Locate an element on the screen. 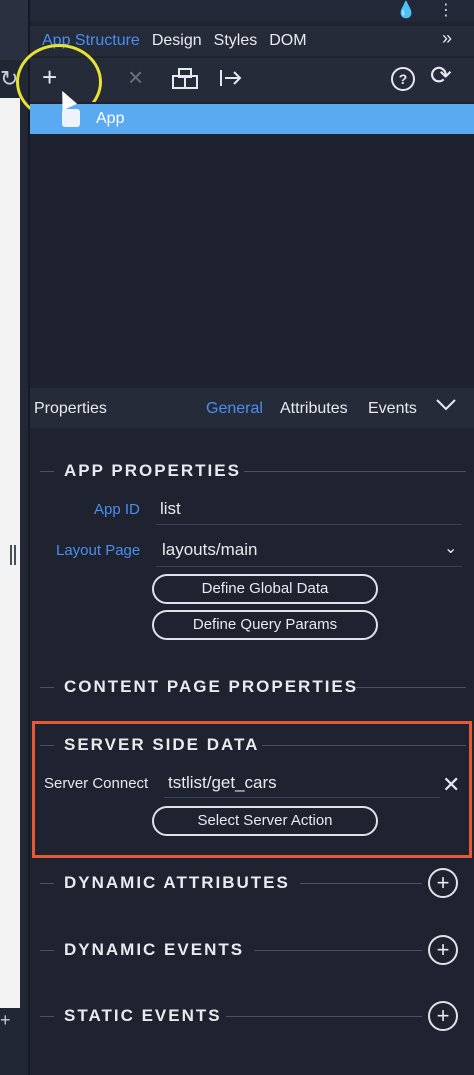  define-query-params-button: Define Query Params is located at coordinates (265, 625).